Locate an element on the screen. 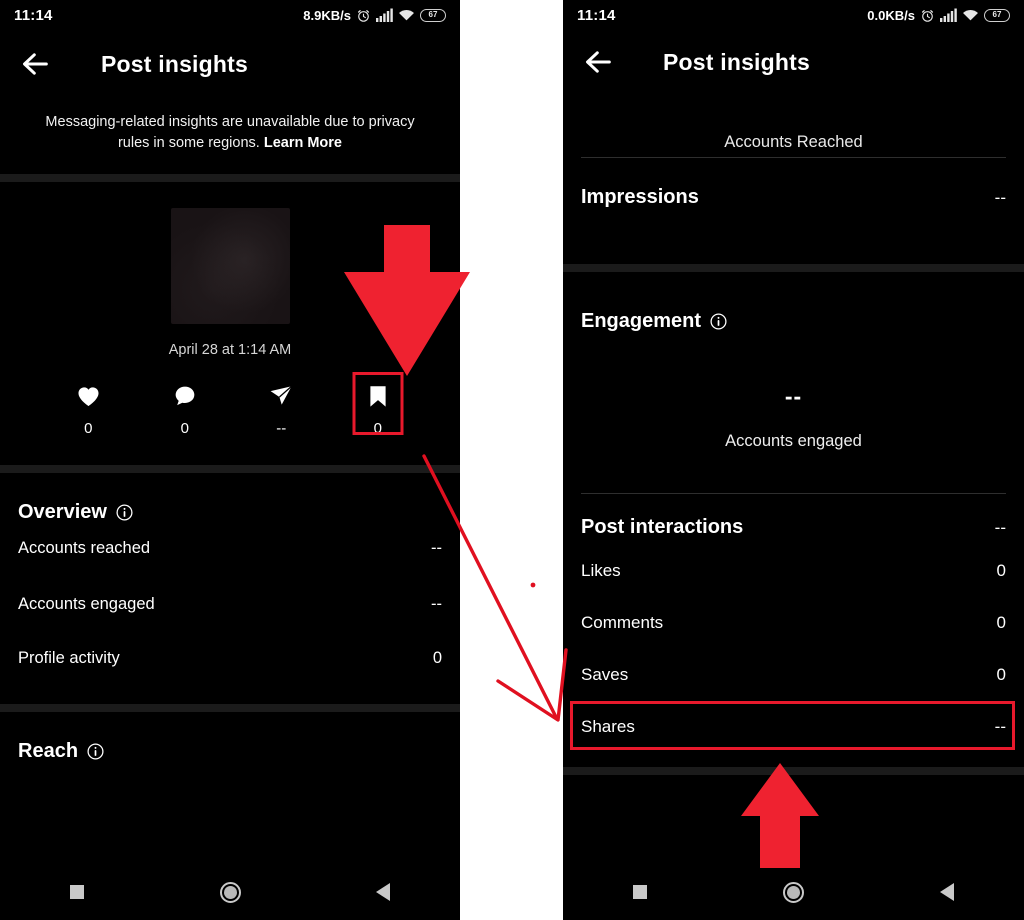  metric-shares: -- is located at coordinates (281, 410).